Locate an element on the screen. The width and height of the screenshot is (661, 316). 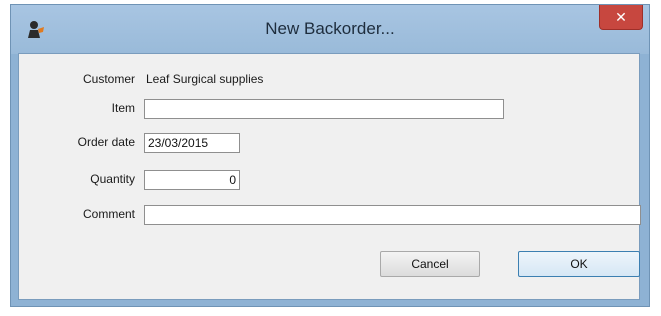
close-icon: ✕ is located at coordinates (621, 16).